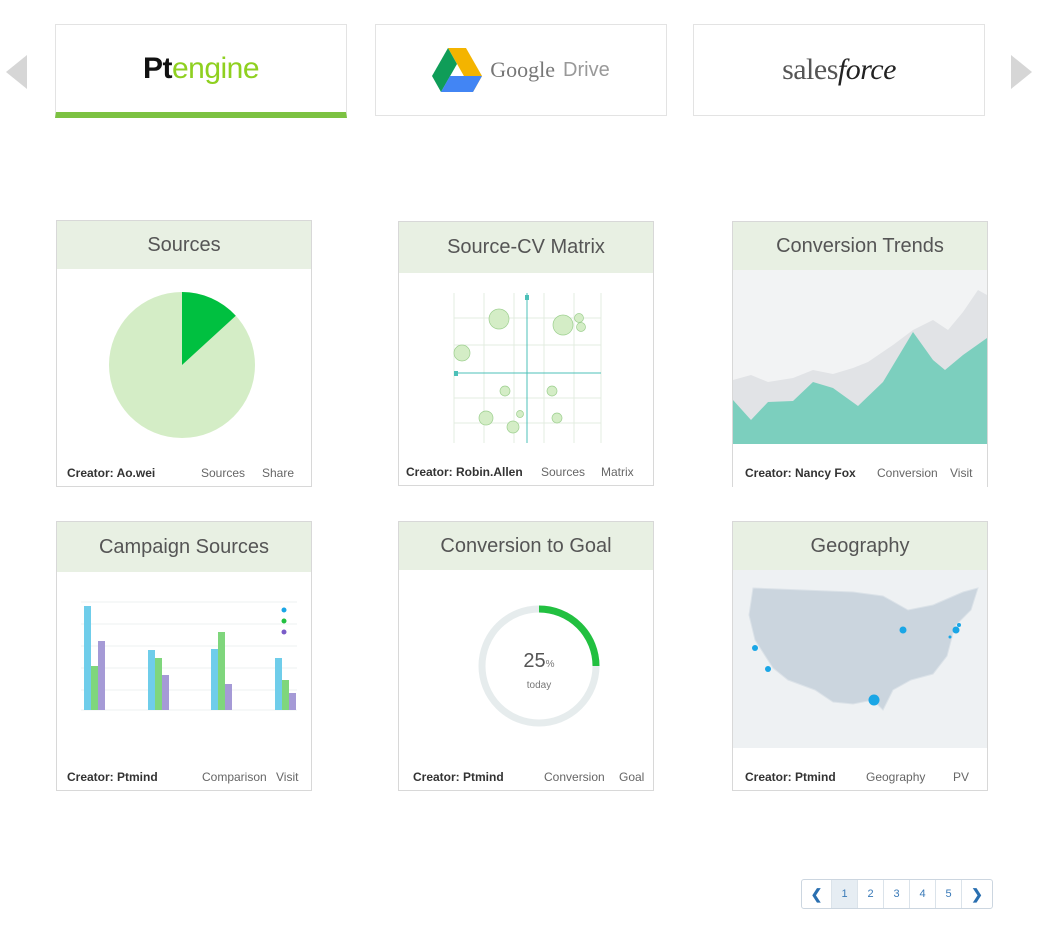  What do you see at coordinates (189, 656) in the screenshot?
I see `bar-chart` at bounding box center [189, 656].